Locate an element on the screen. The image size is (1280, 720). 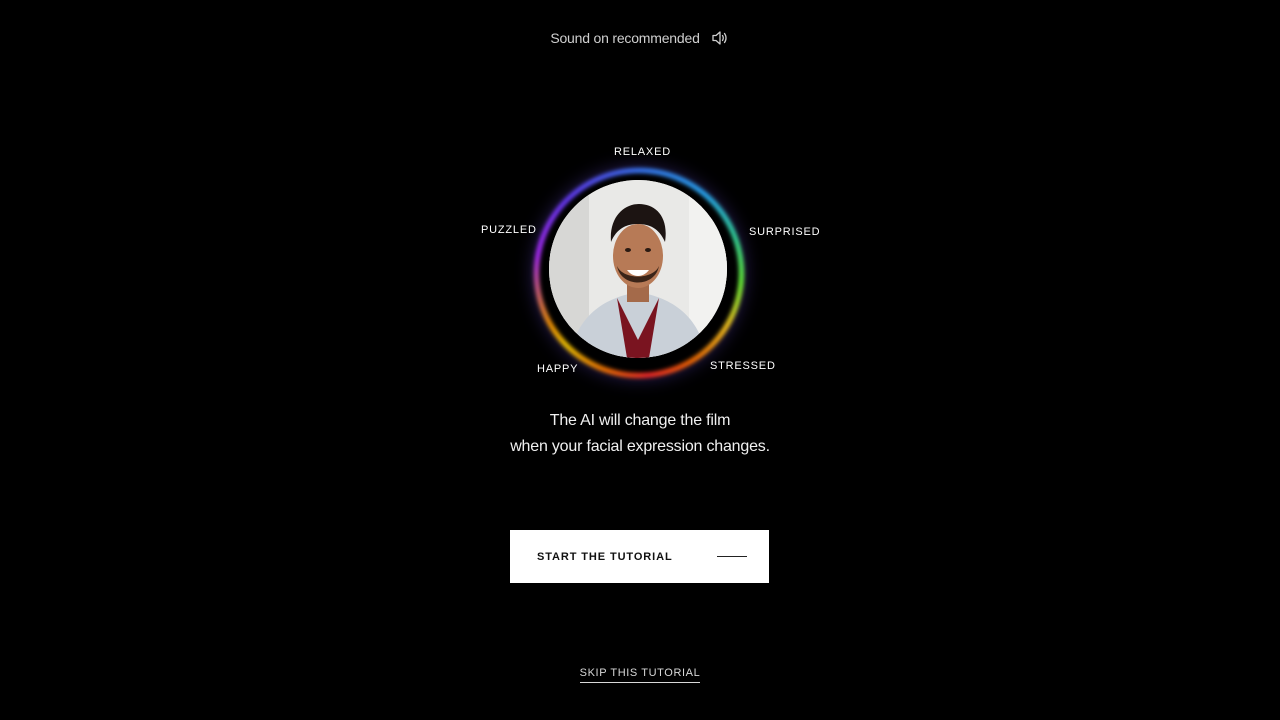
emotion-label-stressed: STRESSED is located at coordinates (743, 366).